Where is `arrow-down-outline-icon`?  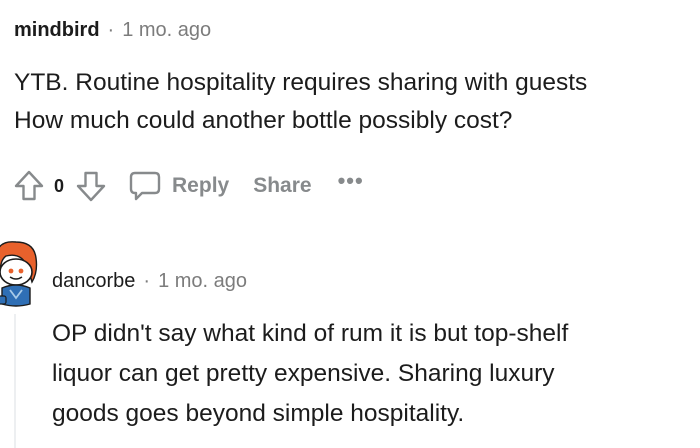
arrow-down-outline-icon is located at coordinates (91, 186).